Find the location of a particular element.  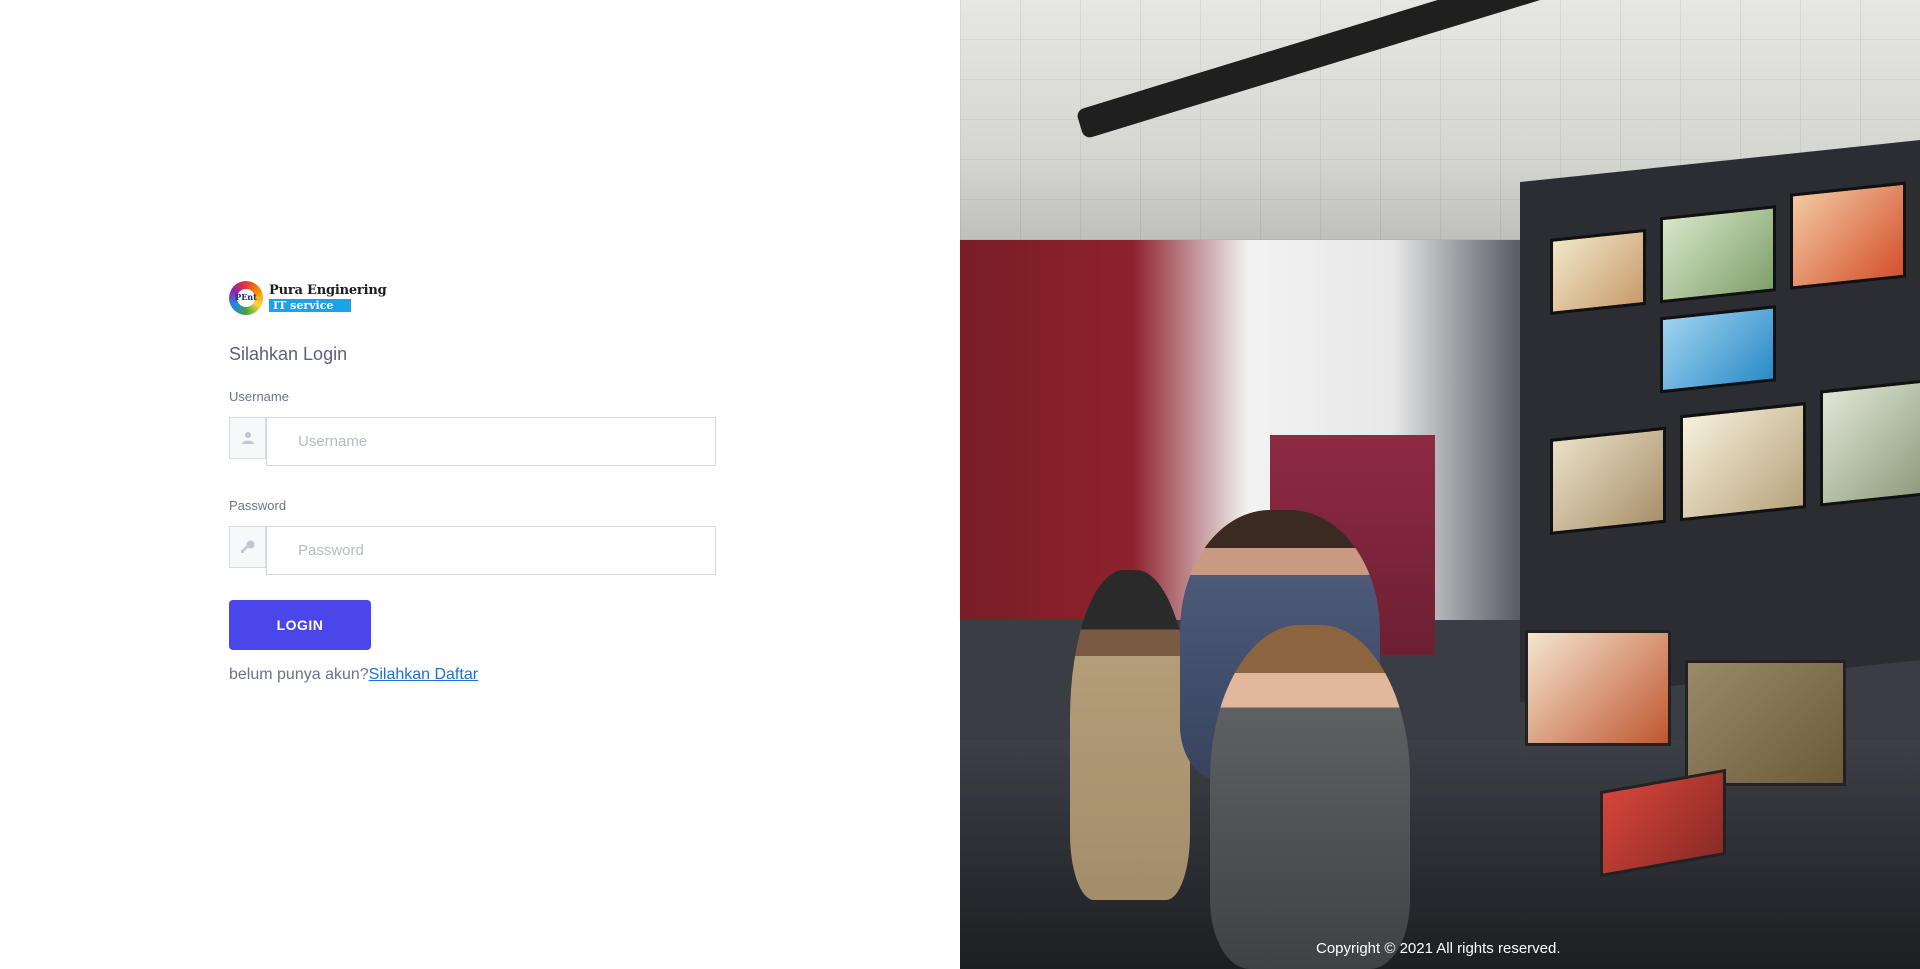

user-icon is located at coordinates (247, 438).